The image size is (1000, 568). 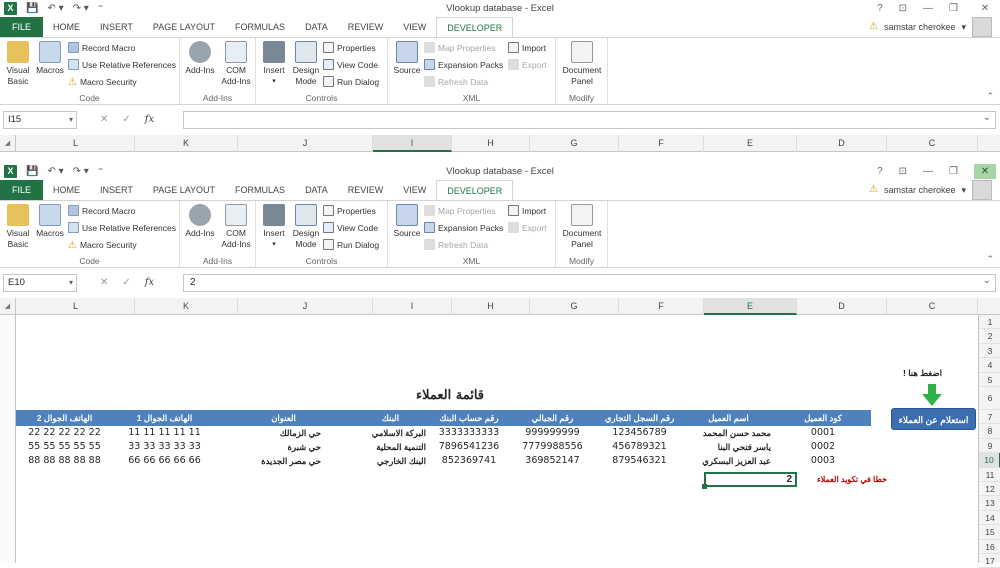 What do you see at coordinates (306, 64) in the screenshot?
I see `design-mode-button: Design Mode` at bounding box center [306, 64].